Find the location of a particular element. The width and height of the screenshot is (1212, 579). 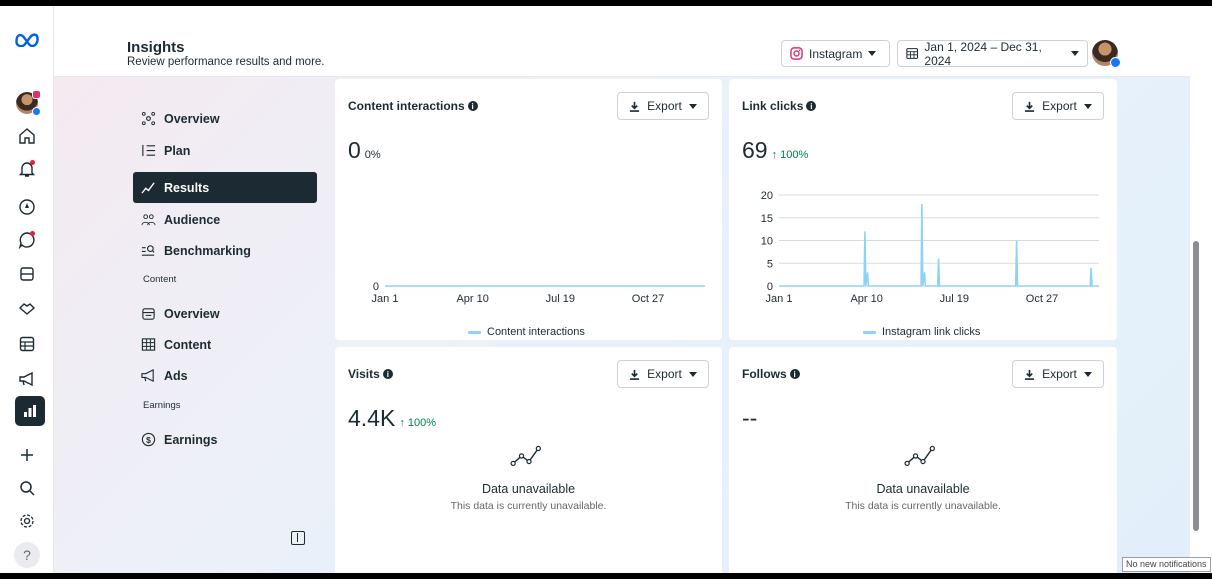

metric-value: 0 0% is located at coordinates (364, 150).